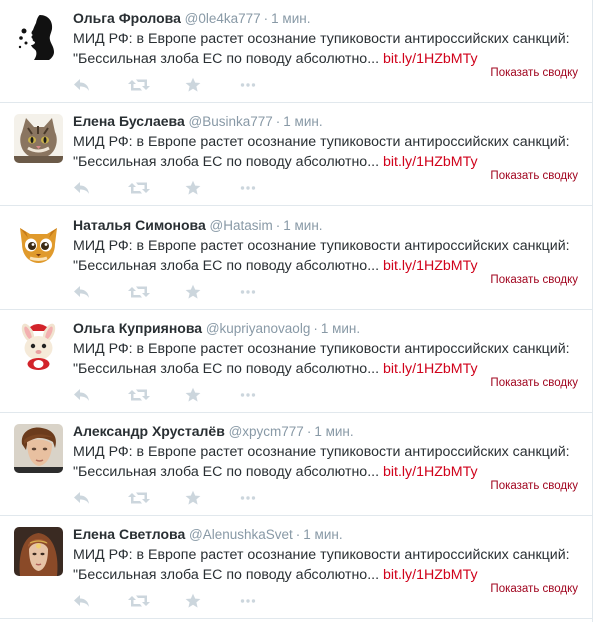  I want to click on user-handle: @Hatasim, so click(241, 225).